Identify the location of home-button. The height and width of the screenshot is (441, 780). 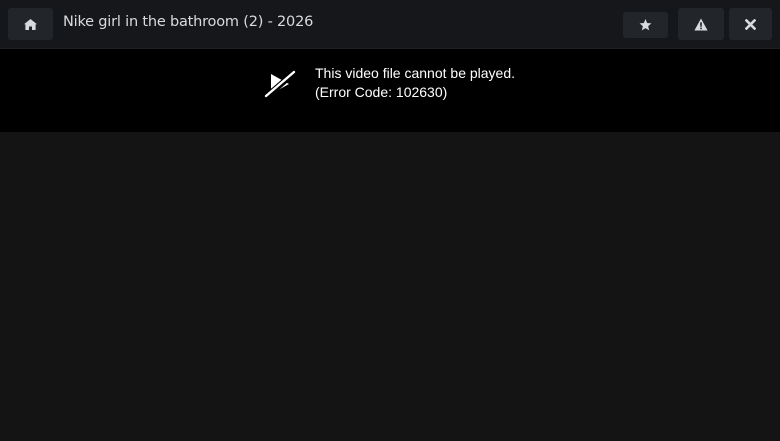
(30, 24).